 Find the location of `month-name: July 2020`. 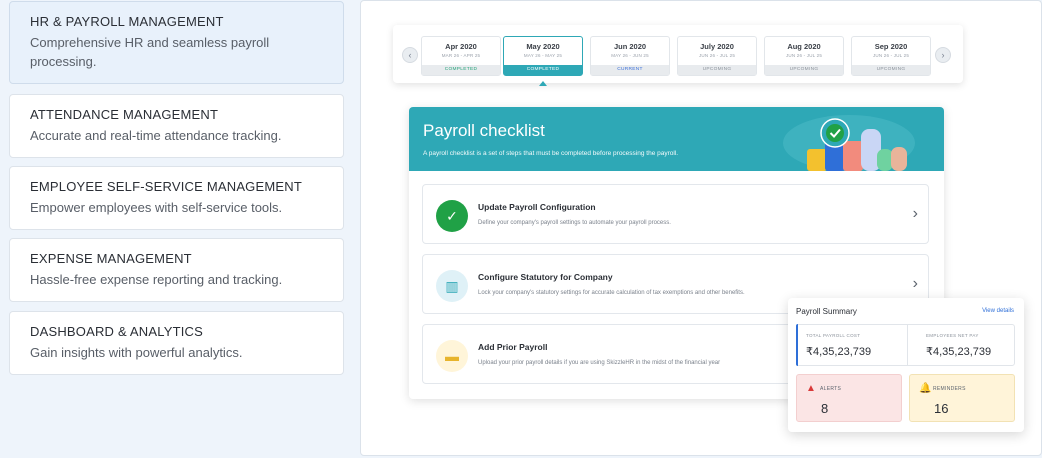

month-name: July 2020 is located at coordinates (717, 46).